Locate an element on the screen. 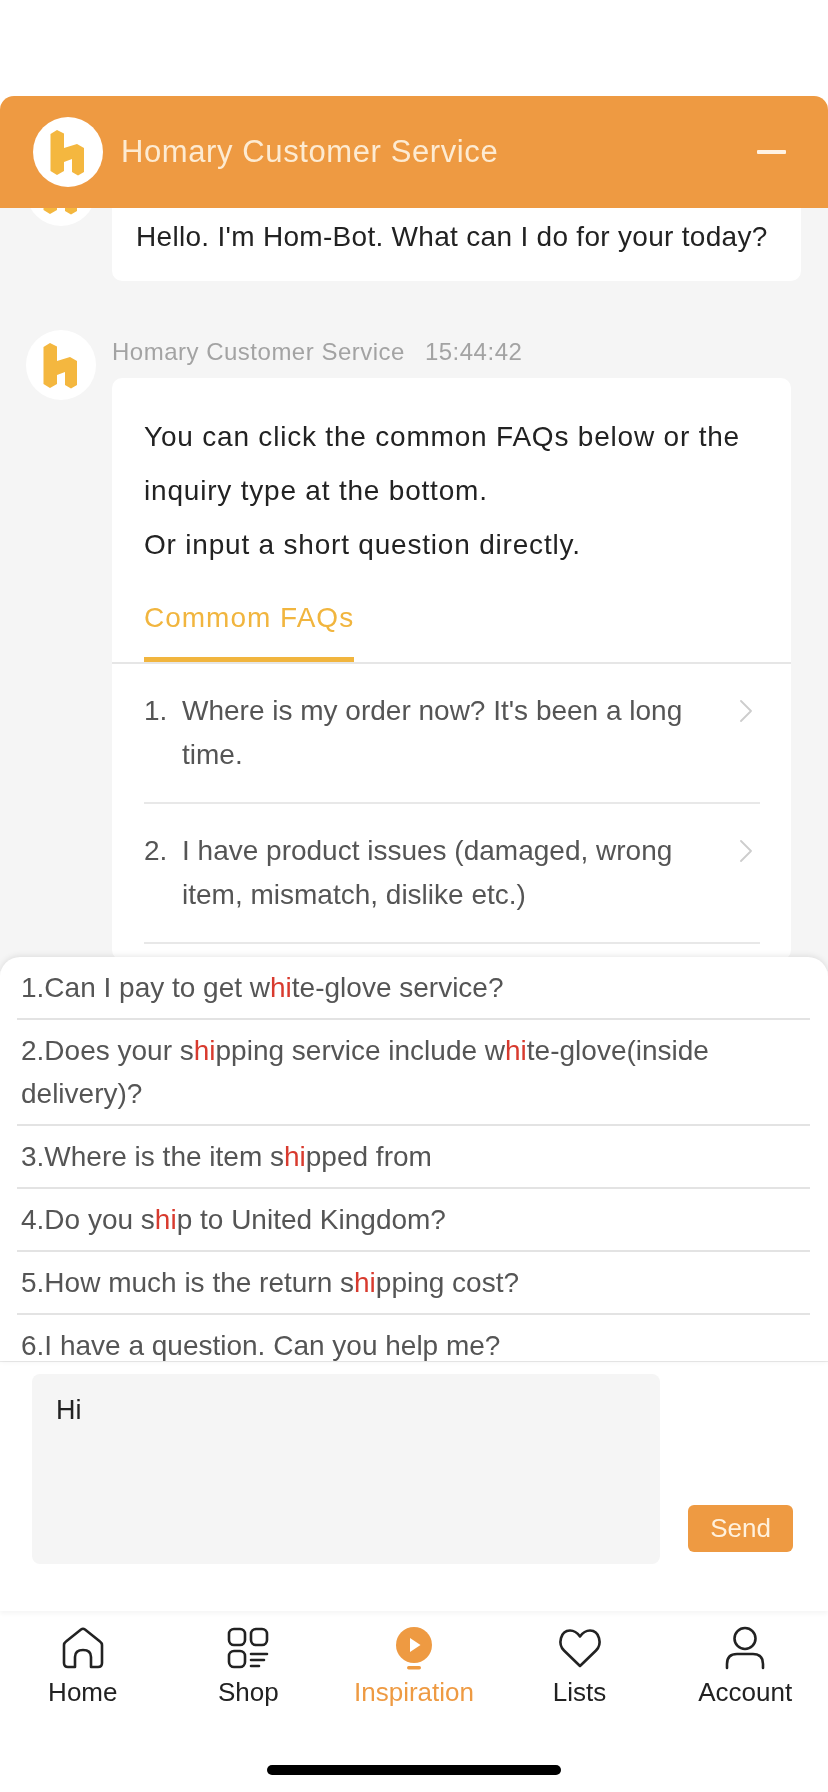  avatar-logo-icon is located at coordinates (61, 365).